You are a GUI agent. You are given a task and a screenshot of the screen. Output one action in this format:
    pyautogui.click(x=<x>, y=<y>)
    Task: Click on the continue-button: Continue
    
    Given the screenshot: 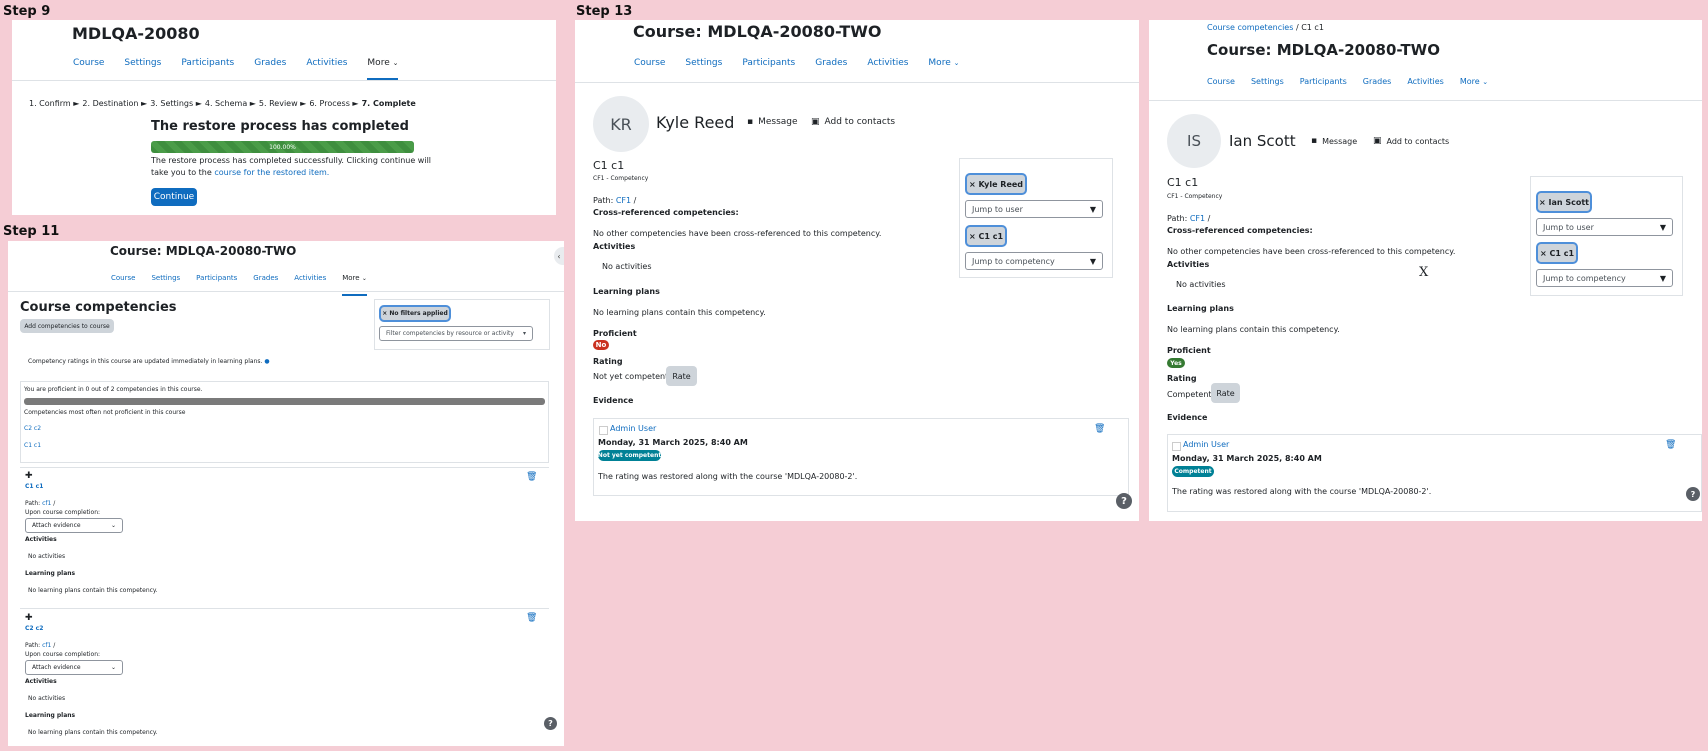 What is the action you would take?
    pyautogui.click(x=174, y=197)
    